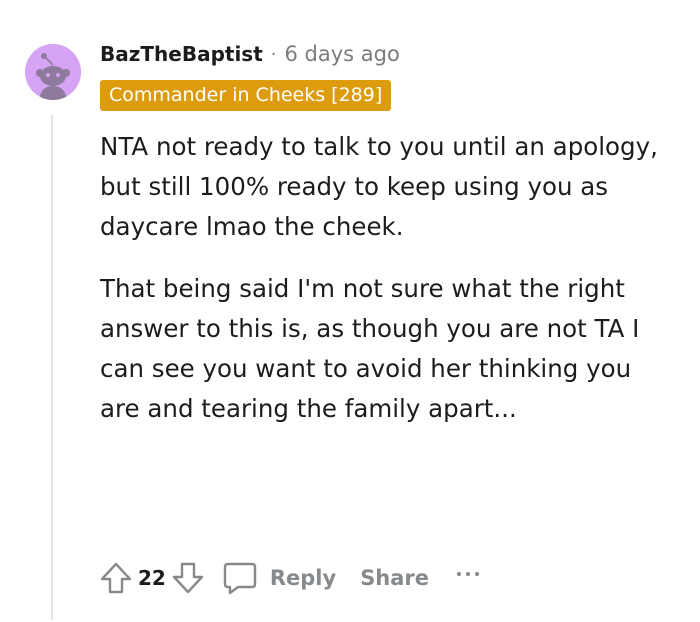  I want to click on reply-label: Reply, so click(303, 578).